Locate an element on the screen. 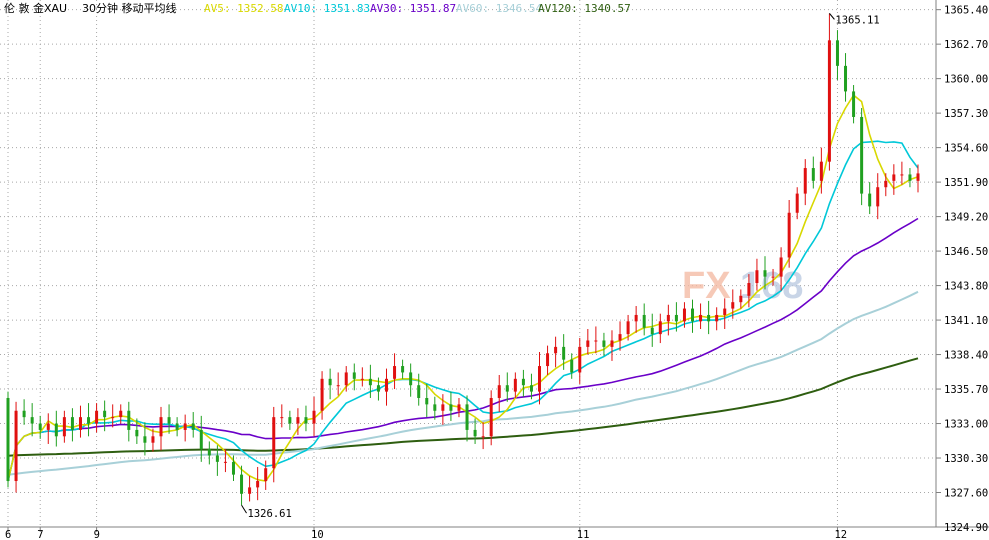 This screenshot has width=989, height=540. y-tick-label: 1349.20 is located at coordinates (966, 218).